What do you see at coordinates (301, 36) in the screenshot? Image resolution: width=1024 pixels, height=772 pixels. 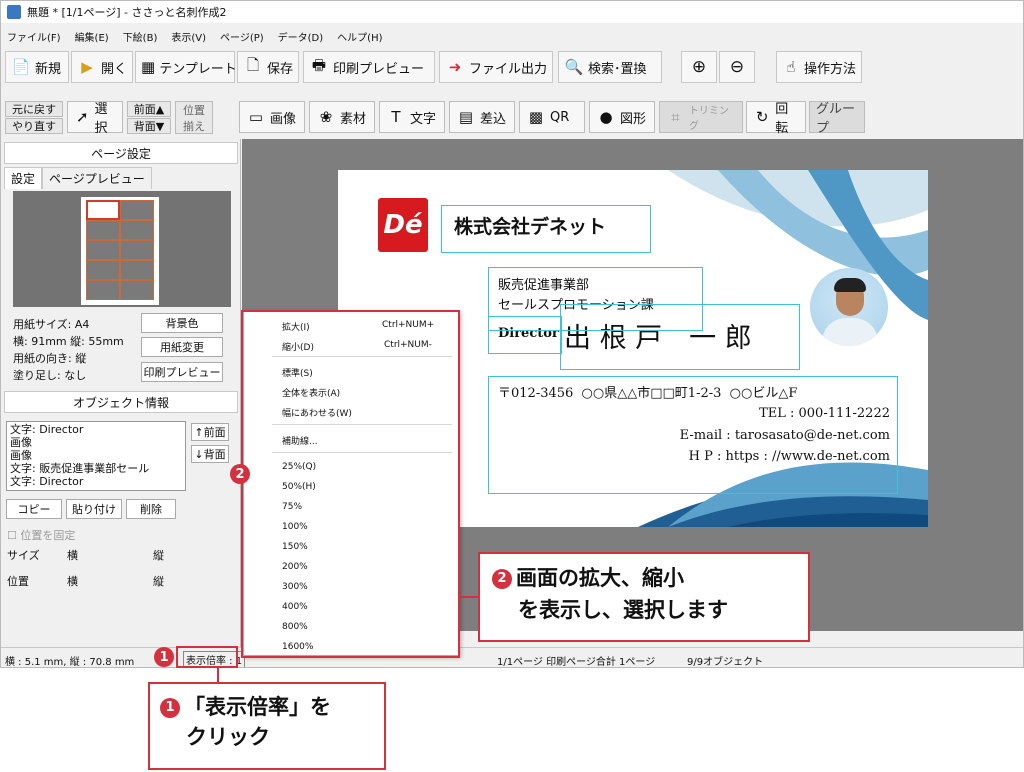 I see `menu-data: データ(D)` at bounding box center [301, 36].